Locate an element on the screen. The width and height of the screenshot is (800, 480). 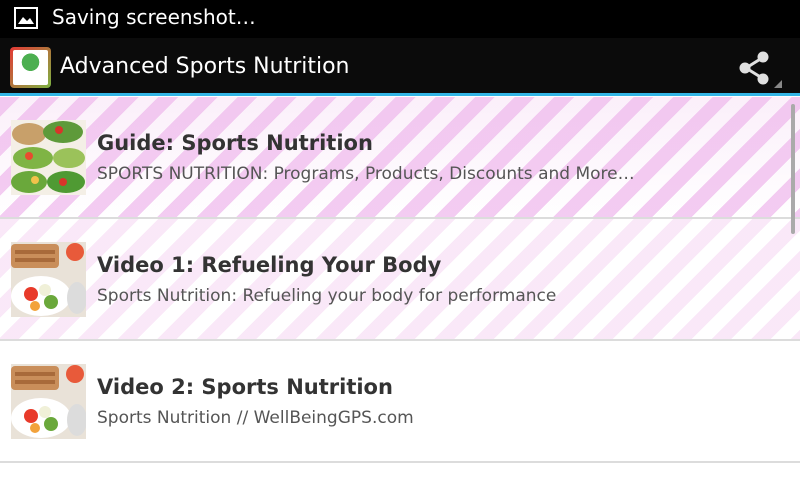
share-icon is located at coordinates (760, 69).